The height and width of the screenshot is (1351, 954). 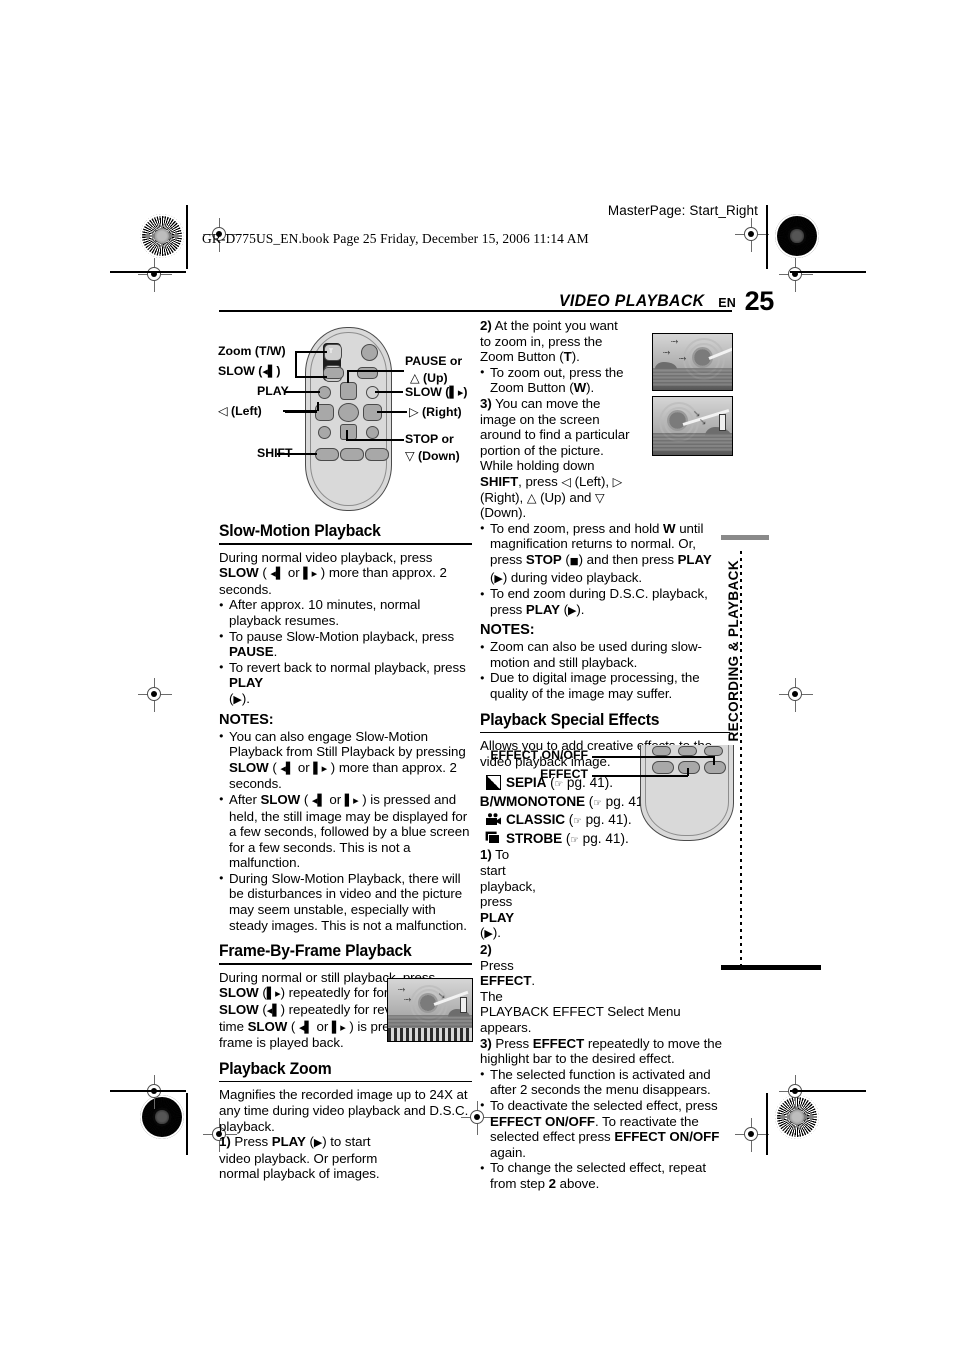 I want to click on effect-name: MONOTONE, so click(x=546, y=801).